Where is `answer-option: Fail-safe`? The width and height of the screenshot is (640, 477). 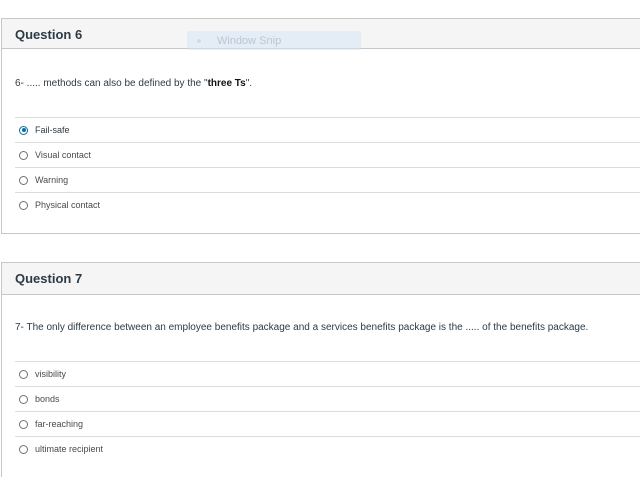 answer-option: Fail-safe is located at coordinates (327, 129).